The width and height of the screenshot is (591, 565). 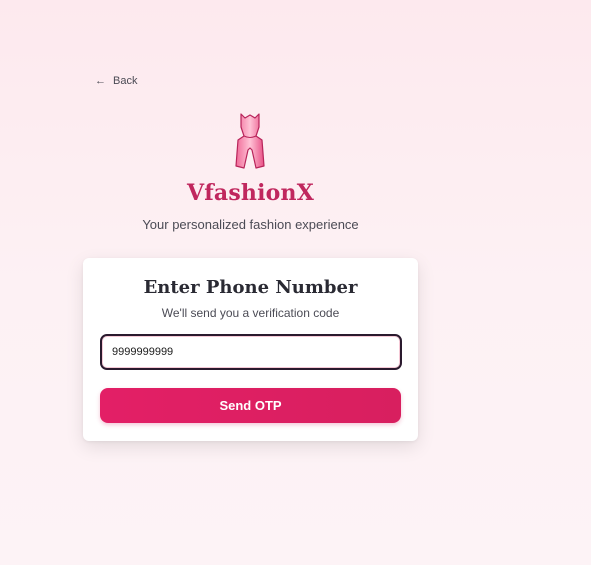 I want to click on brand-tagline: Your personalized fashion experience, so click(x=250, y=224).